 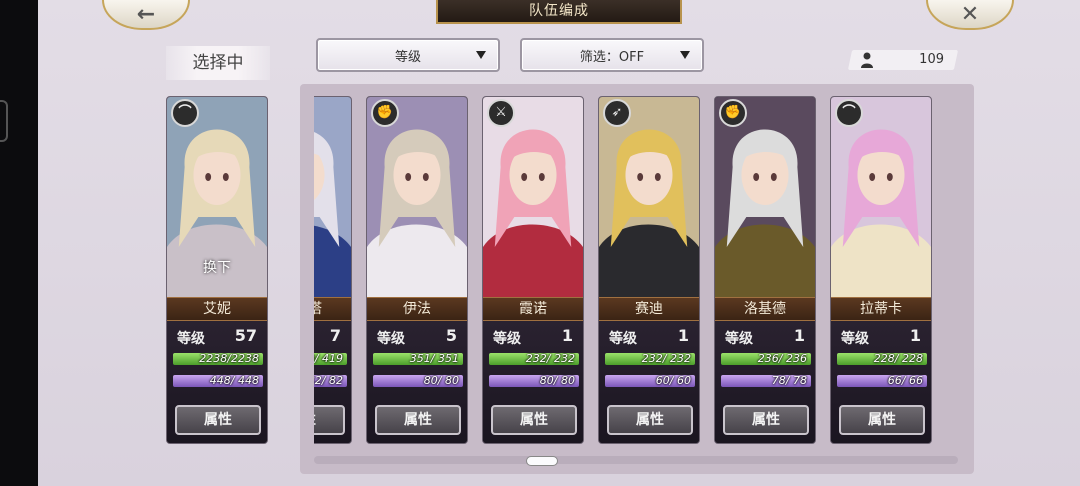 What do you see at coordinates (782, 359) in the screenshot?
I see `hp-text: 236/ 236` at bounding box center [782, 359].